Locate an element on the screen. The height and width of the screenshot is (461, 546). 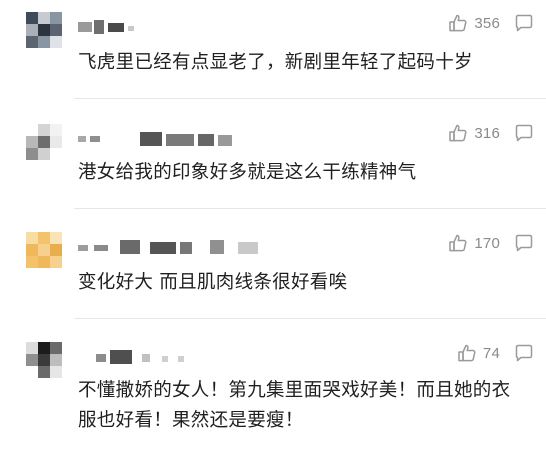
comment-actions: 170 is located at coordinates (491, 243).